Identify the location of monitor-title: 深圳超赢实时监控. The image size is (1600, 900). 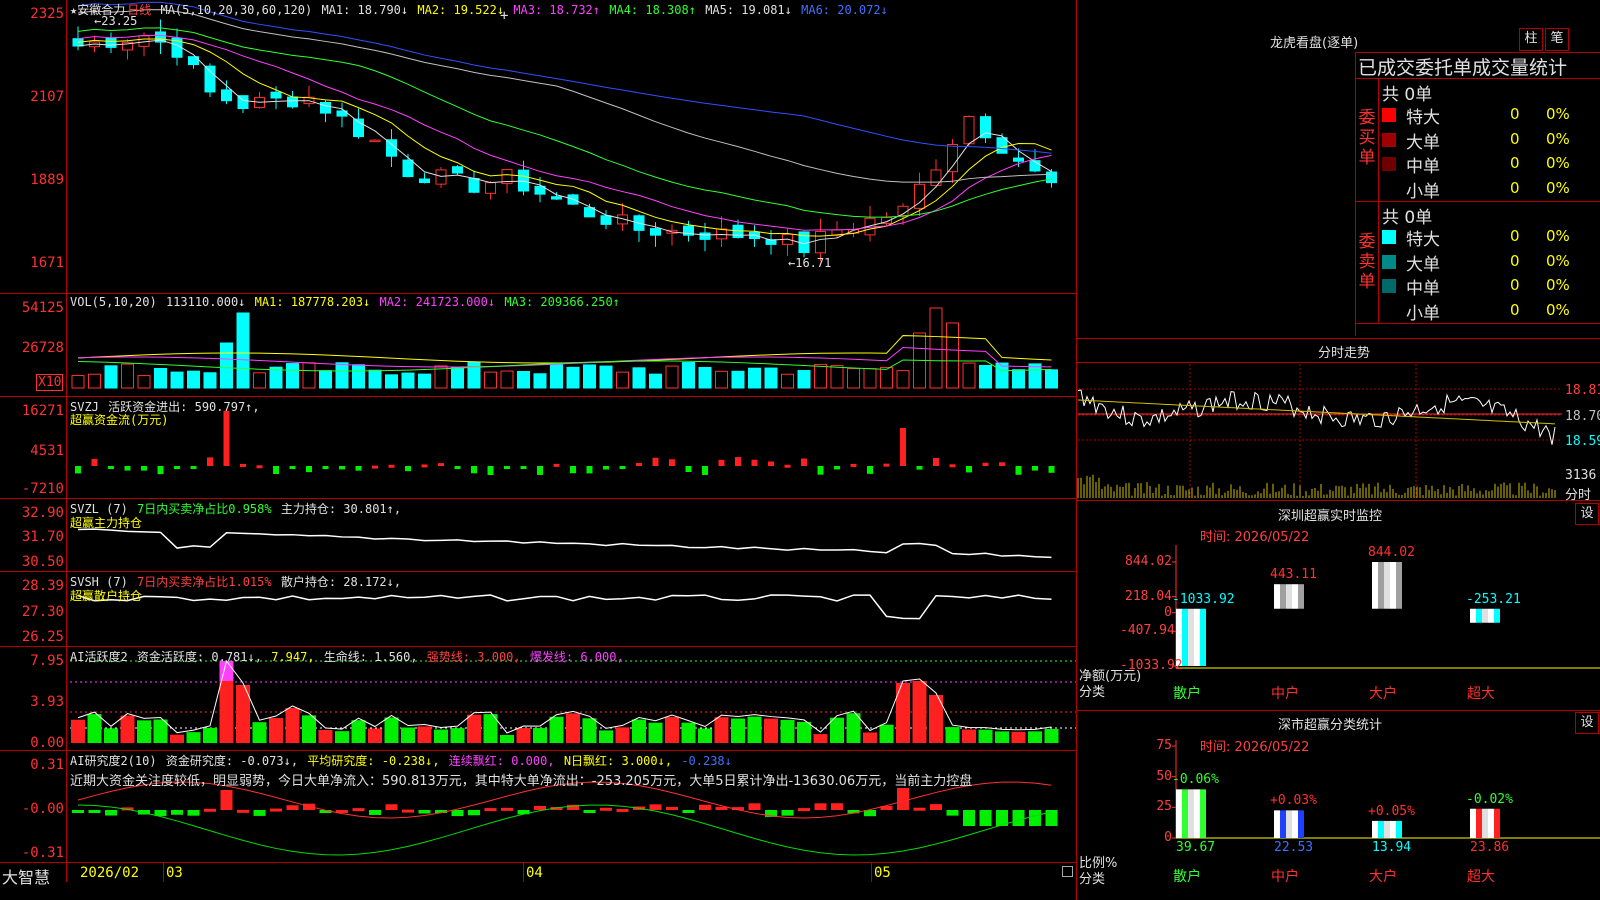
(1330, 516).